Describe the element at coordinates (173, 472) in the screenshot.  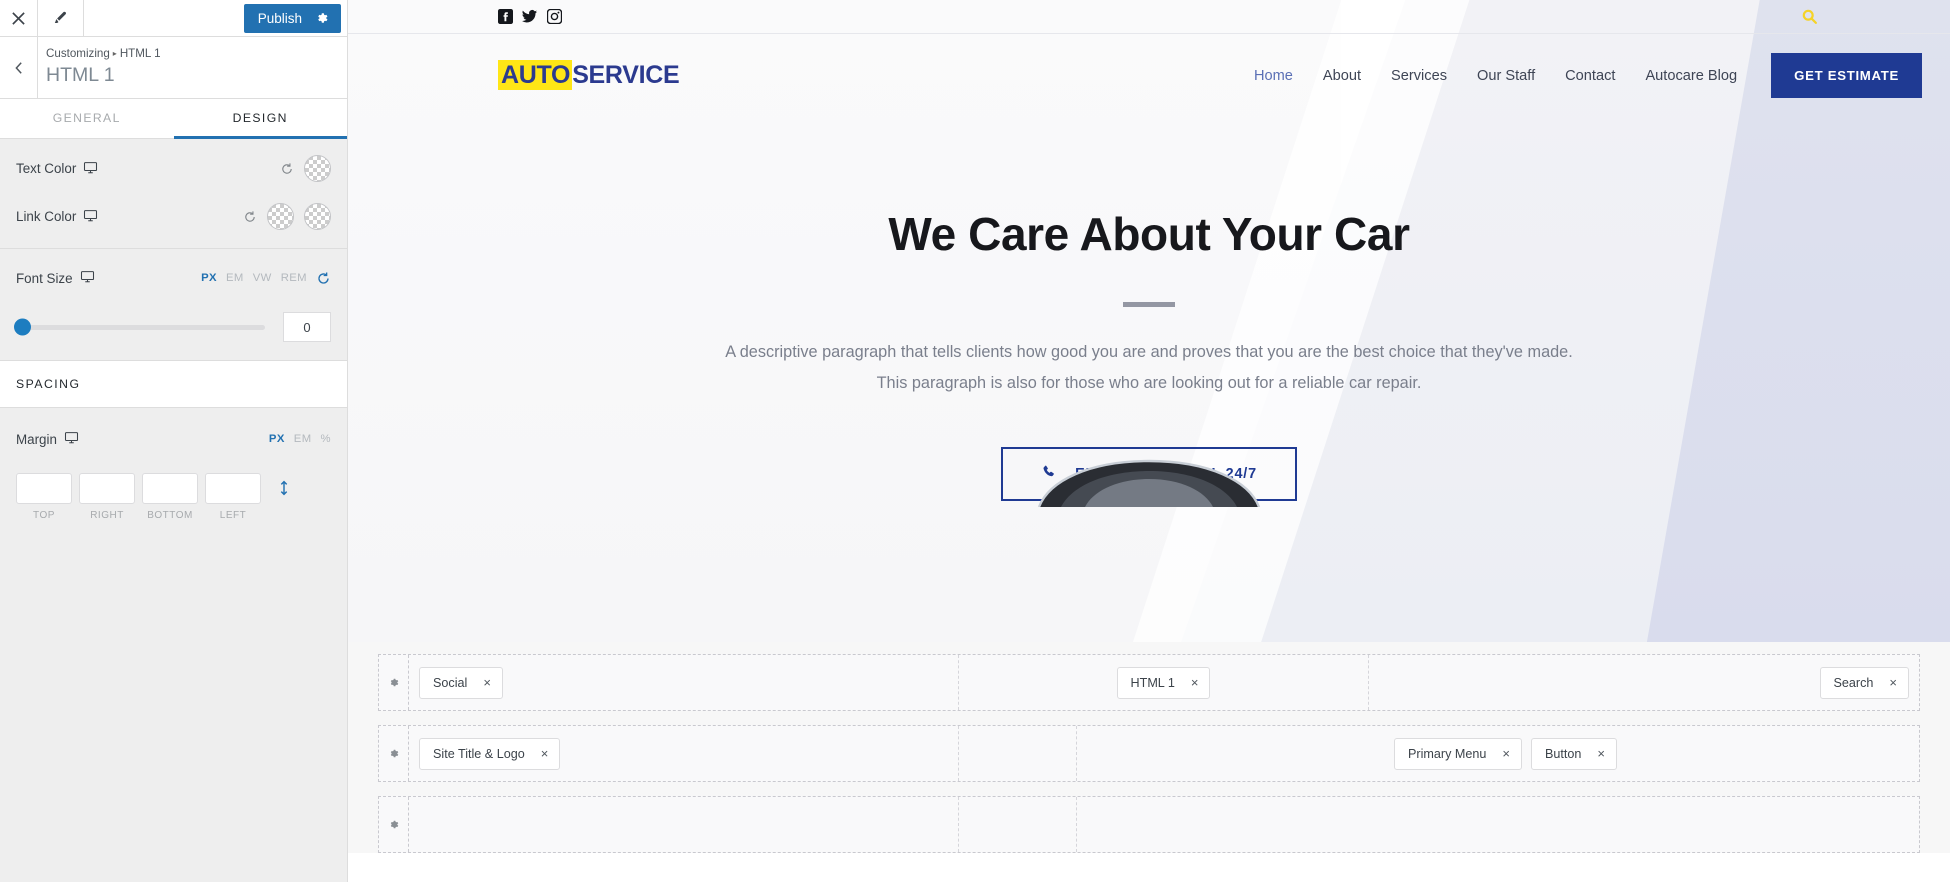
I see `margin-control: Margin PX EM % TOP RIGHT BOTTOM LEFT` at that location.